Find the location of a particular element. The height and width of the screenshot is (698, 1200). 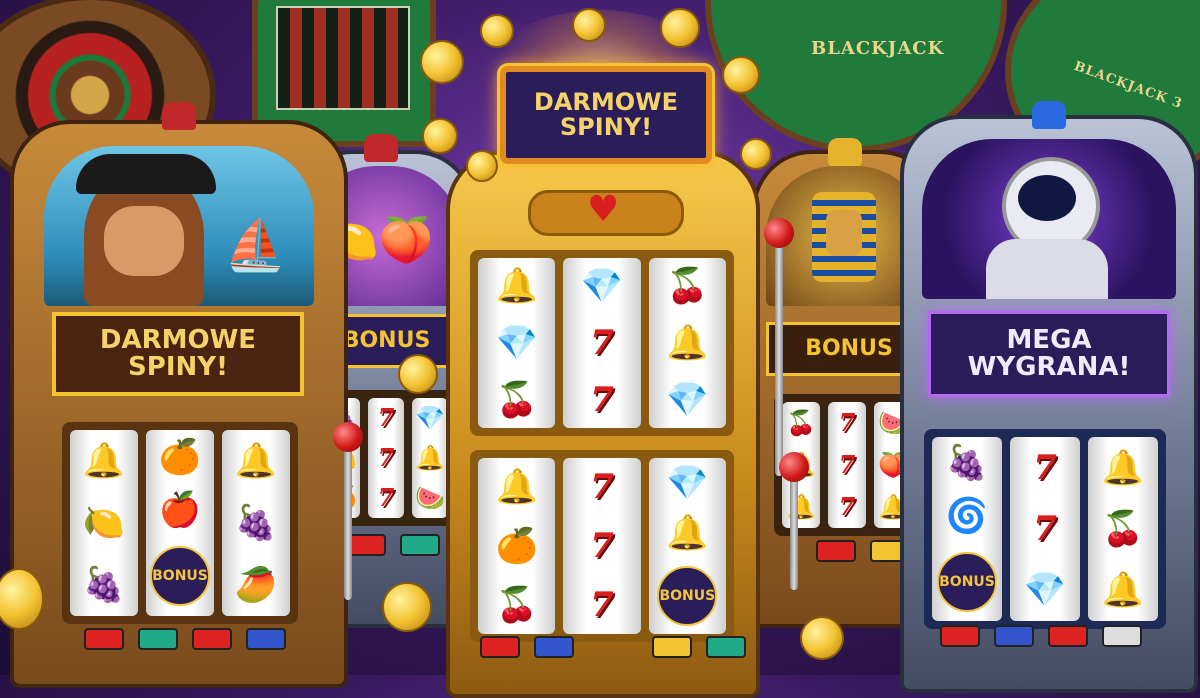

reel: 💎 🔔 🍉 is located at coordinates (430, 458).